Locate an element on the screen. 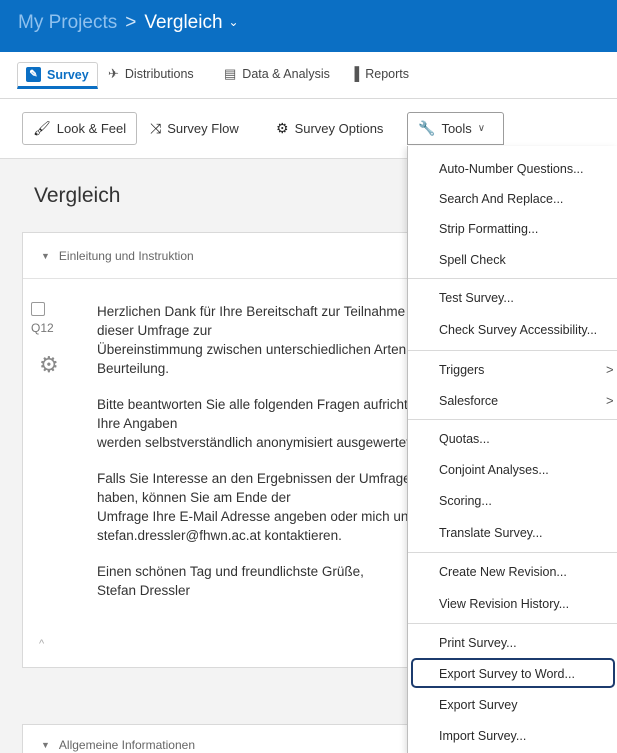 The height and width of the screenshot is (753, 617). tab-survey: ✎ Survey is located at coordinates (57, 75).